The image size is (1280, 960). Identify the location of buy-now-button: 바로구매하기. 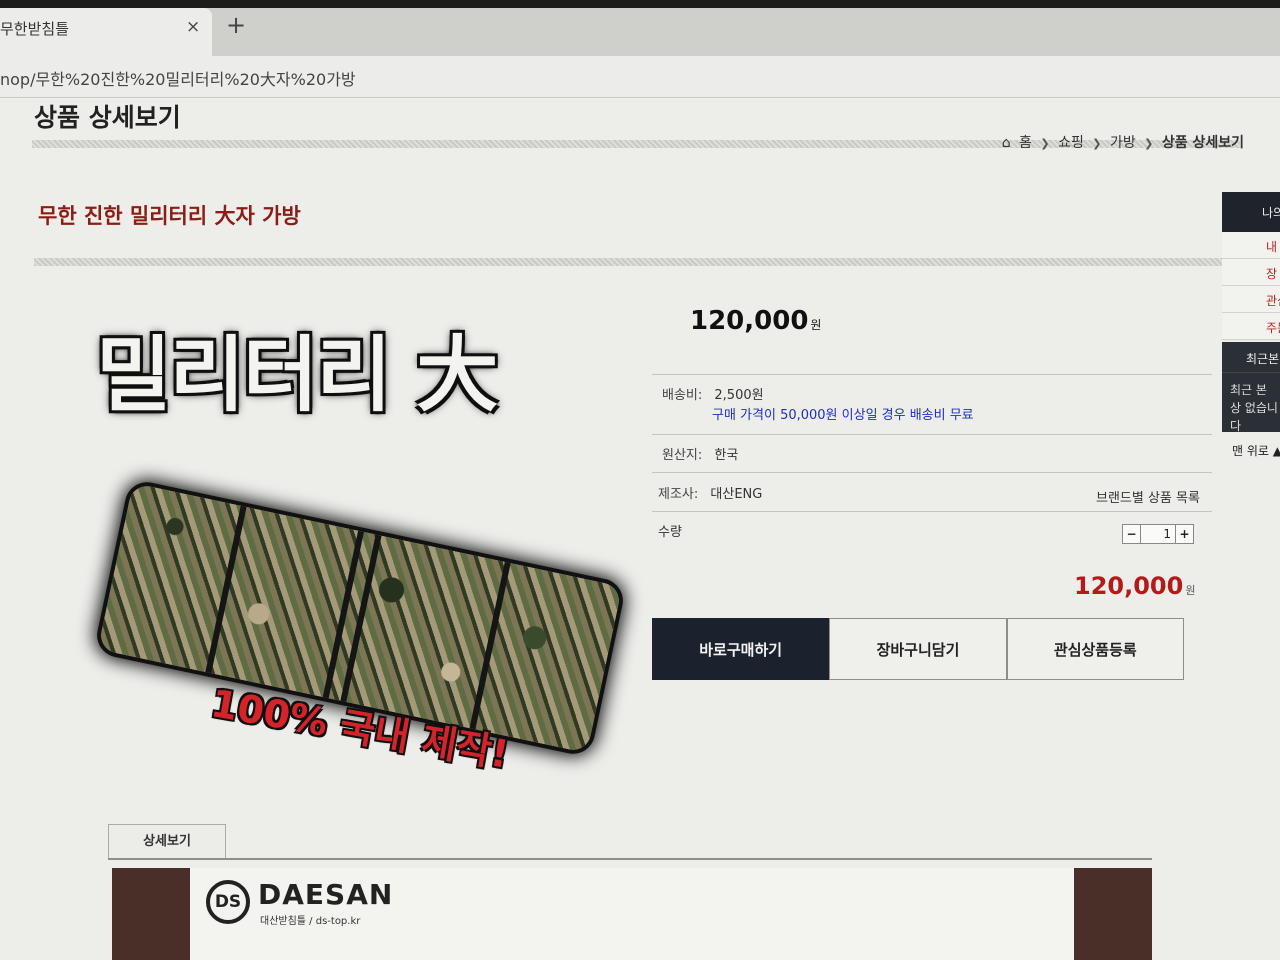
(741, 649).